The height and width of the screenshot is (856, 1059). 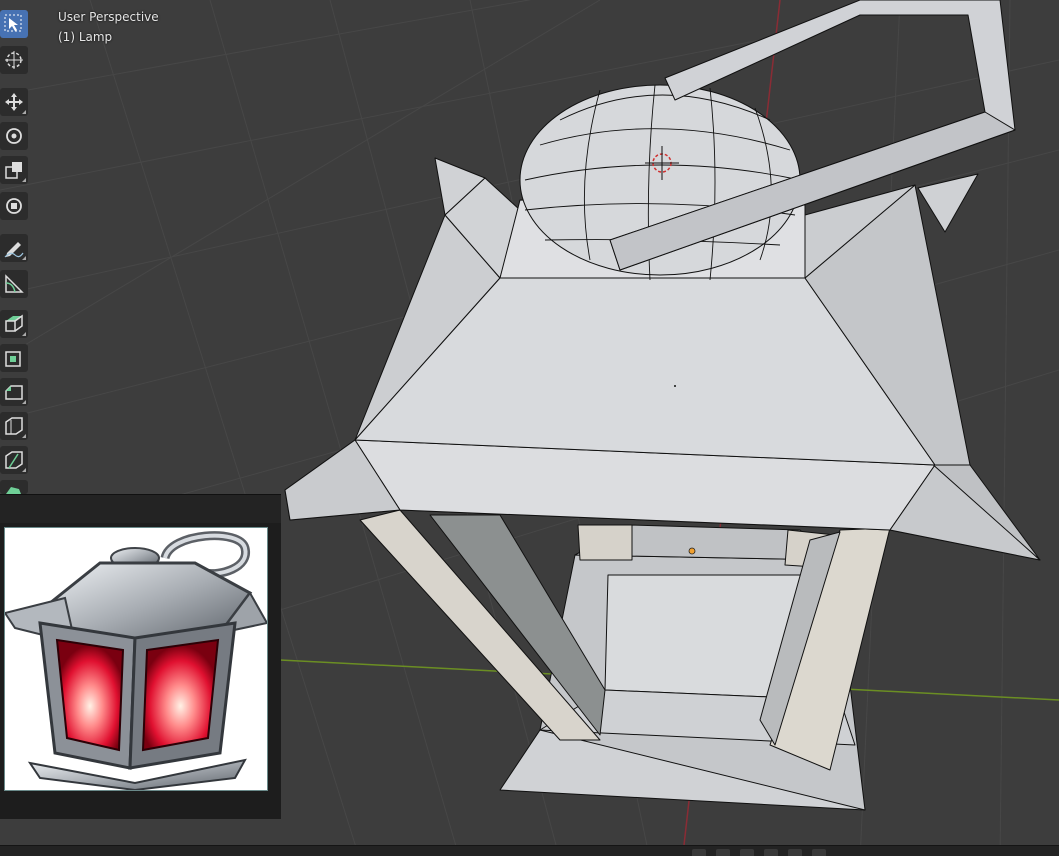 I want to click on measure-tool, so click(x=14, y=284).